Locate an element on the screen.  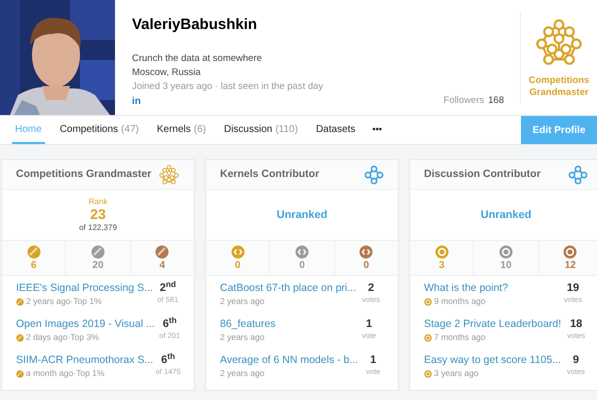
followers-label: Followers is located at coordinates (463, 101).